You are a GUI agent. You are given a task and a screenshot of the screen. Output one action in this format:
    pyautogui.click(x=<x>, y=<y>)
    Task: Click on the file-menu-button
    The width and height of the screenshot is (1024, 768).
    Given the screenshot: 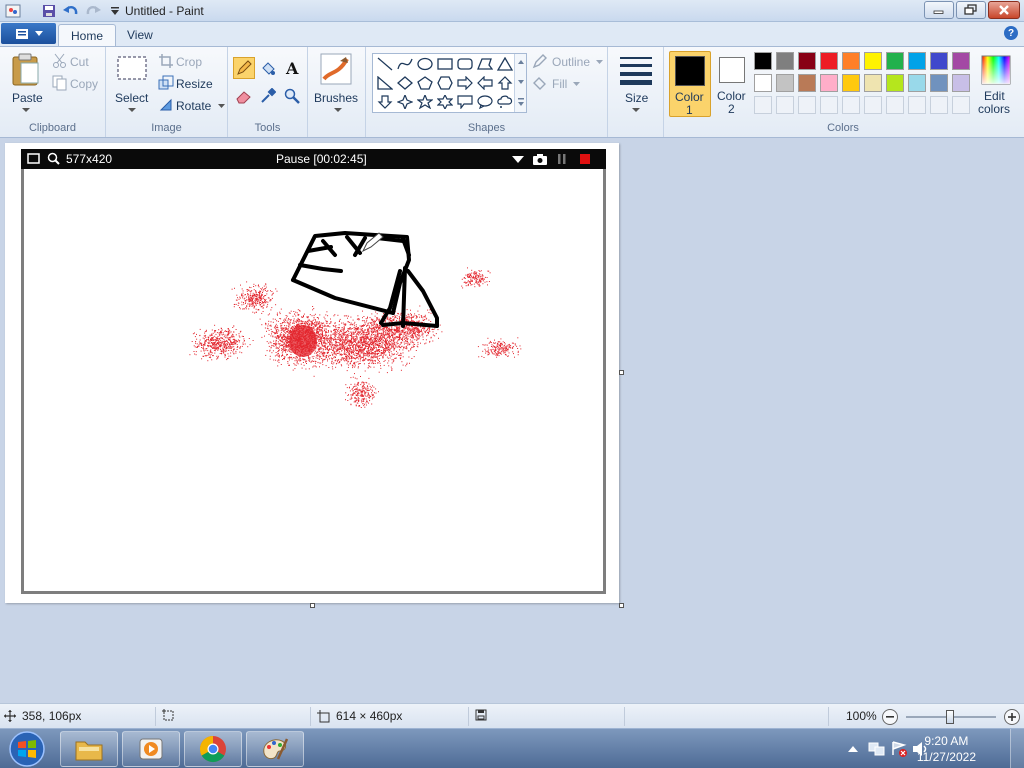 What is the action you would take?
    pyautogui.click(x=28, y=33)
    